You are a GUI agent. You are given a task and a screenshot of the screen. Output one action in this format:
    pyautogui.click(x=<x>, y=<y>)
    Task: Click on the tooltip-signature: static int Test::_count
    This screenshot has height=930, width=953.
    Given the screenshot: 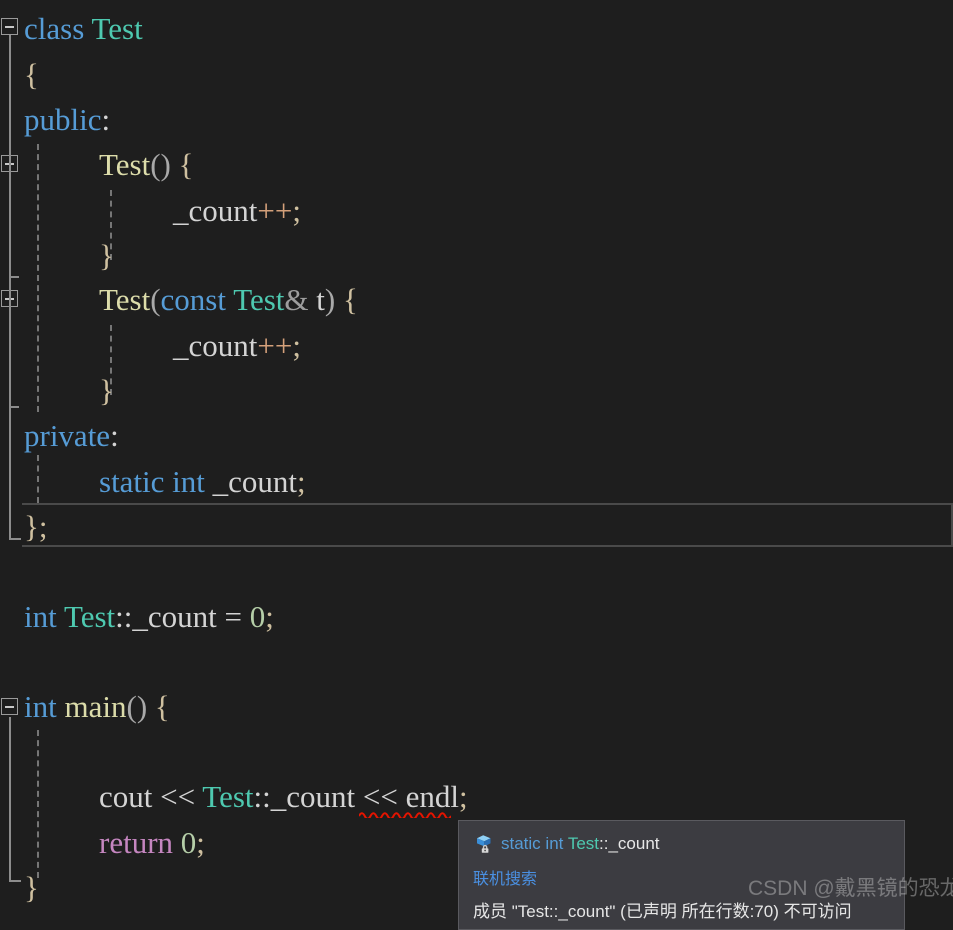 What is the action you would take?
    pyautogui.click(x=566, y=844)
    